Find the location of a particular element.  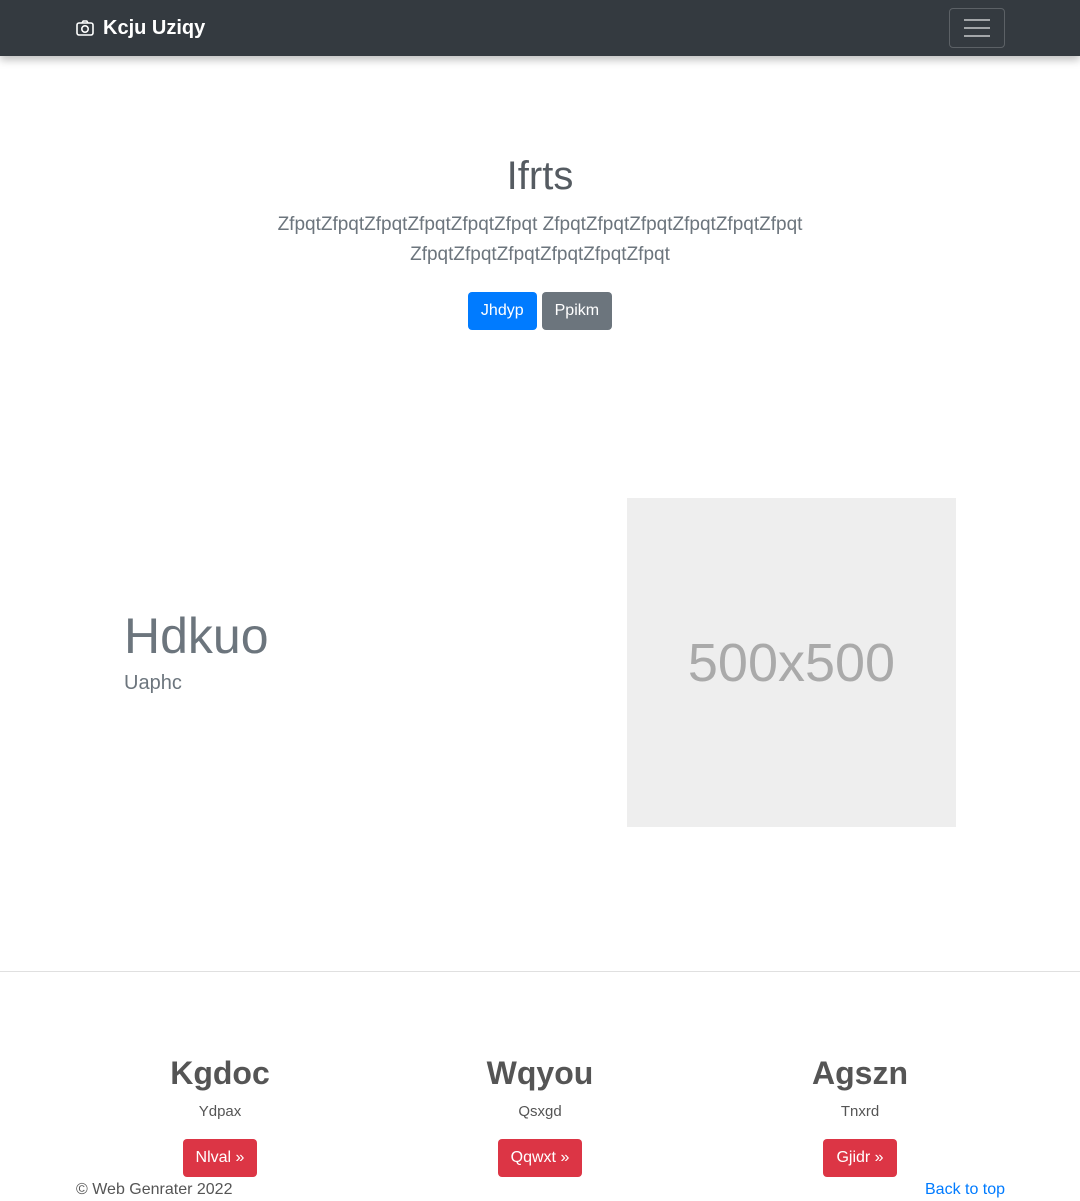

column-title: Kgdoc is located at coordinates (220, 1073).